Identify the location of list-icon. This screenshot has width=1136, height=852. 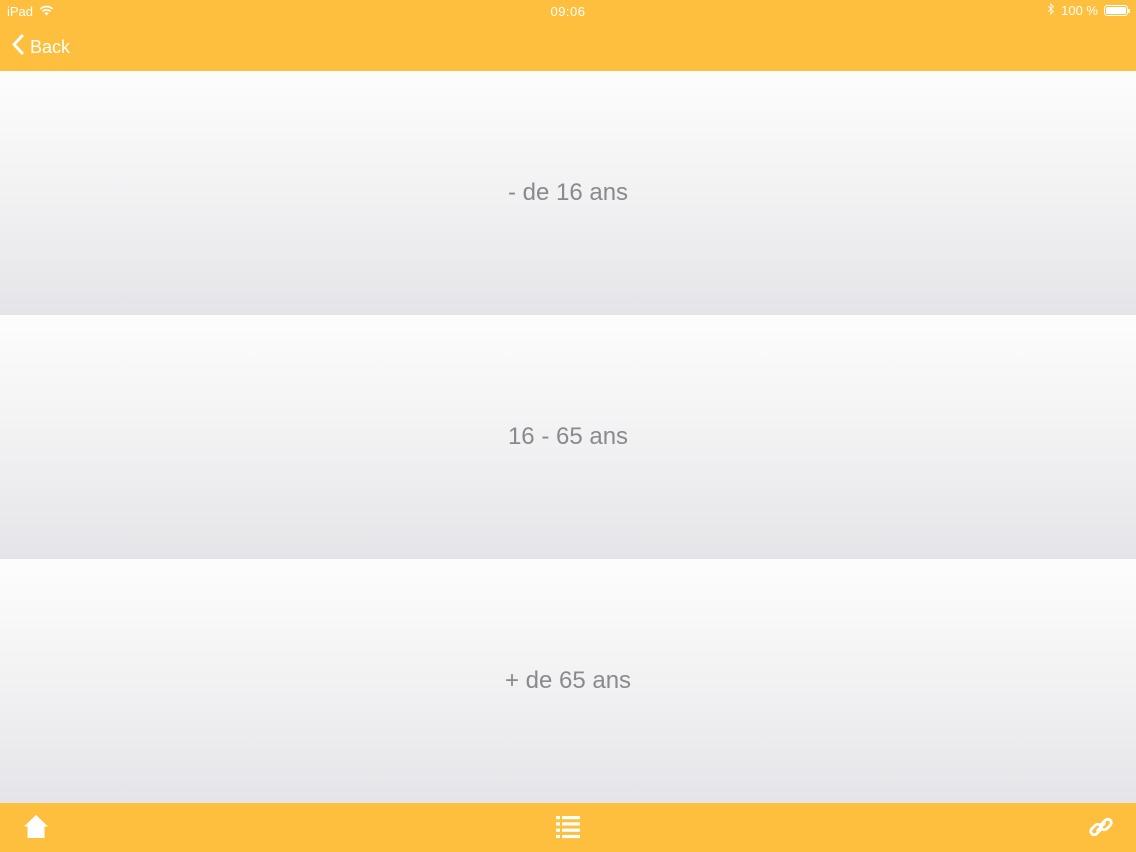
(568, 829).